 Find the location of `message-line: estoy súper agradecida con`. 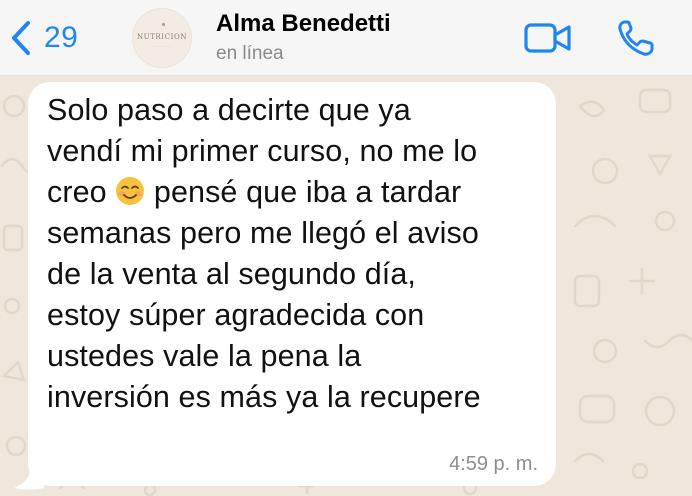

message-line: estoy súper agradecida con is located at coordinates (236, 315).